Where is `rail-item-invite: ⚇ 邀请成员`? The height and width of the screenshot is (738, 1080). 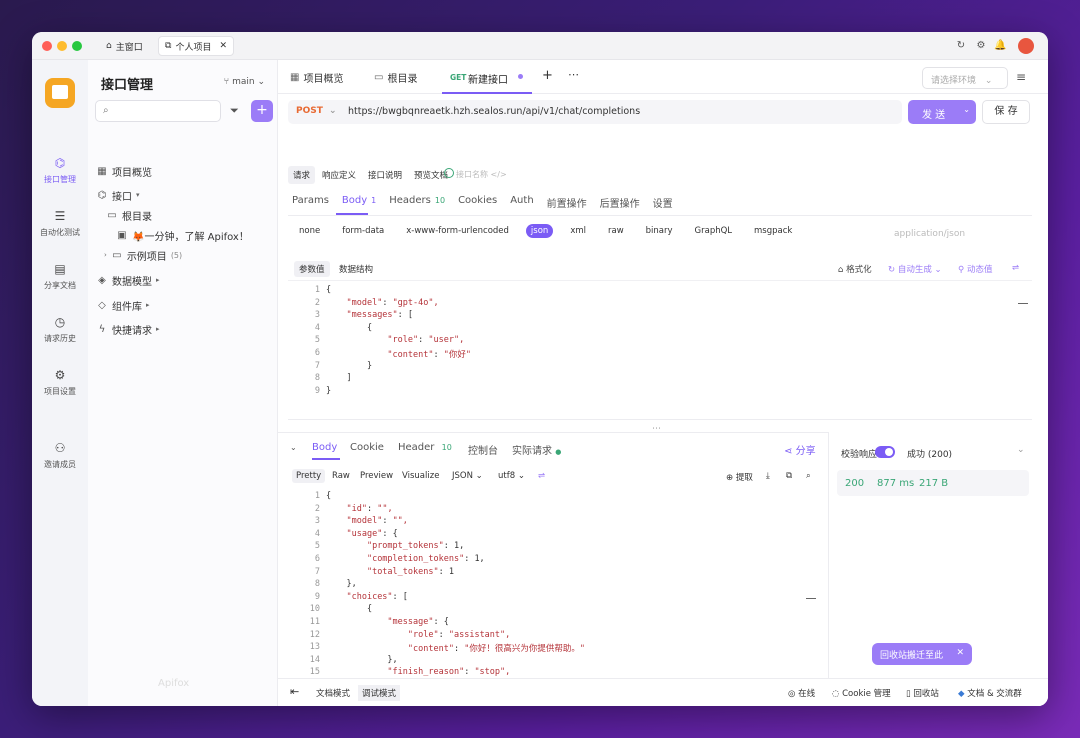 rail-item-invite: ⚇ 邀请成员 is located at coordinates (60, 455).